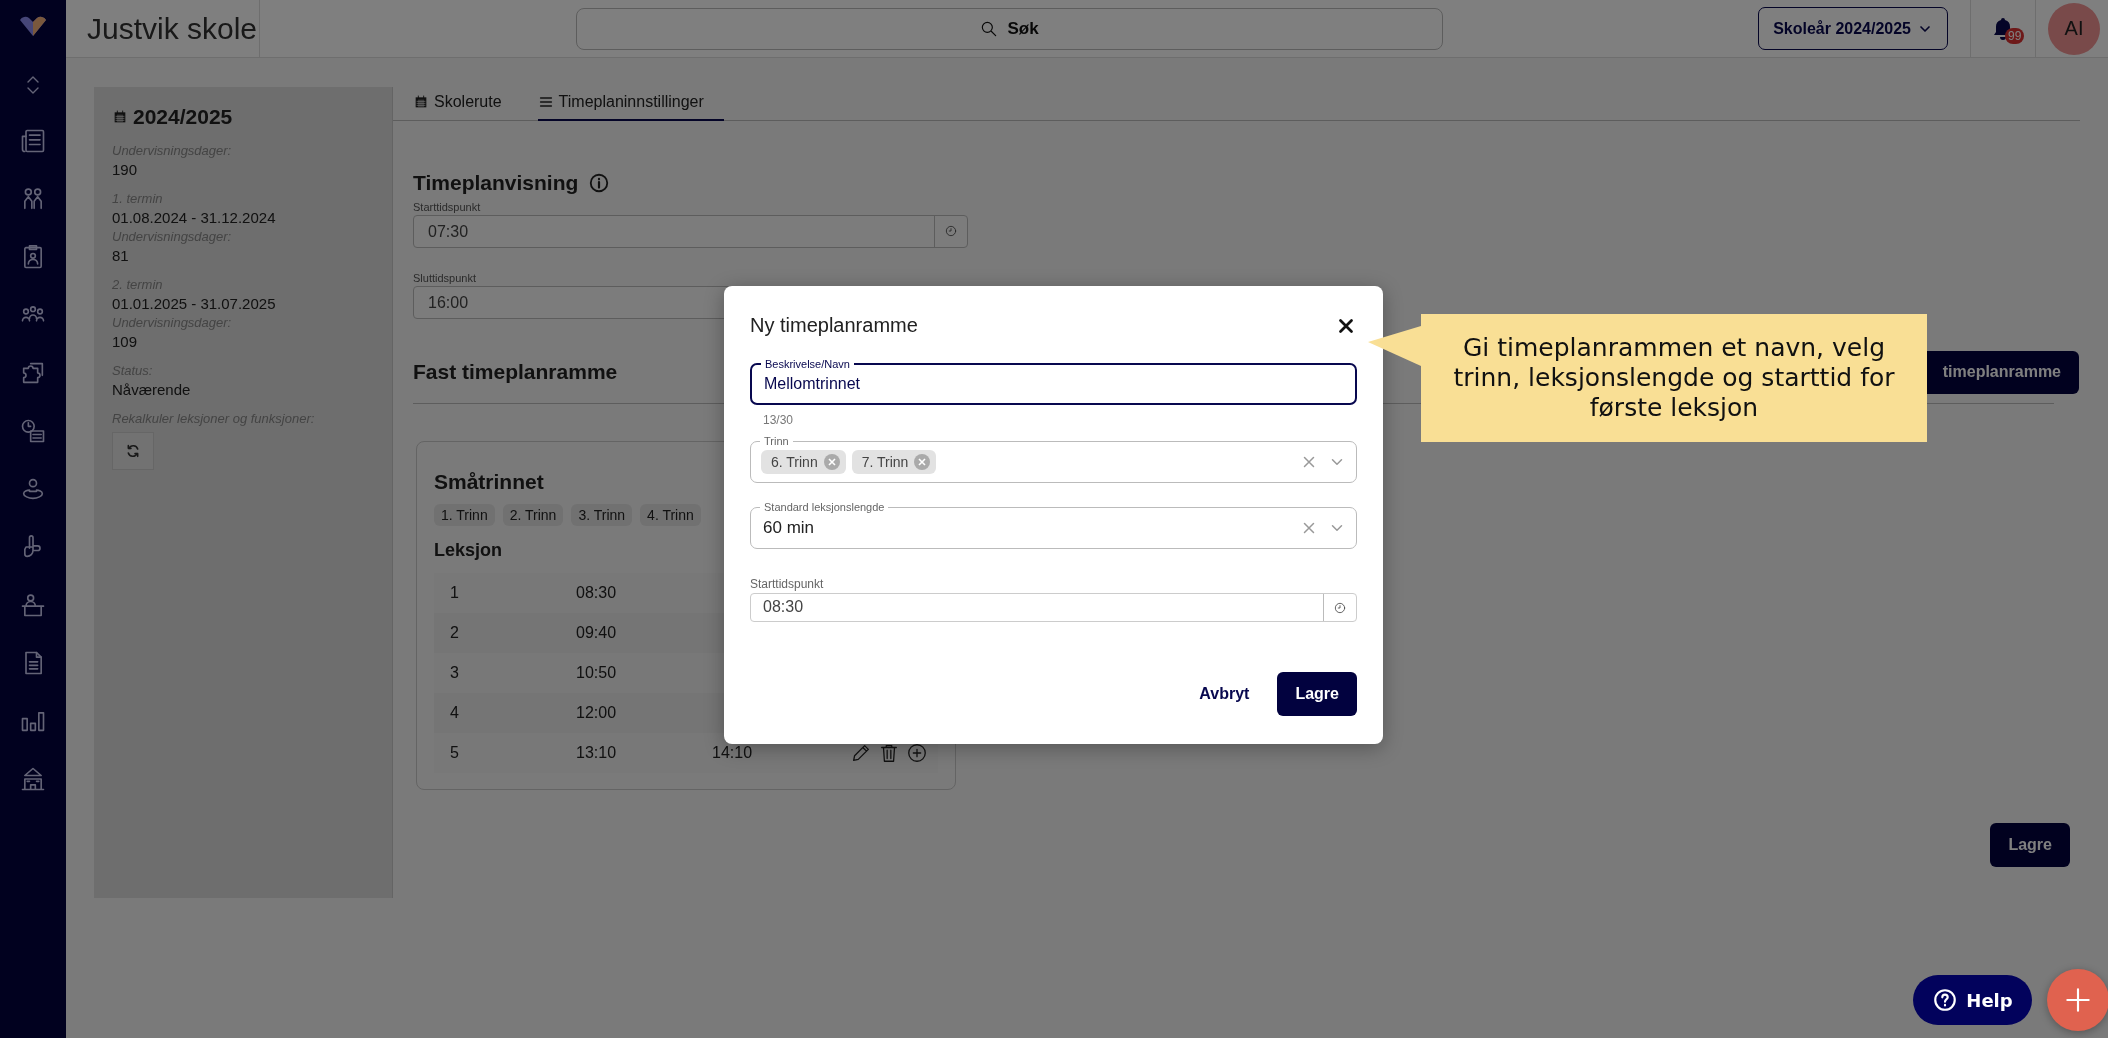  What do you see at coordinates (630, 104) in the screenshot?
I see `tab: Timeplaninnstillinger` at bounding box center [630, 104].